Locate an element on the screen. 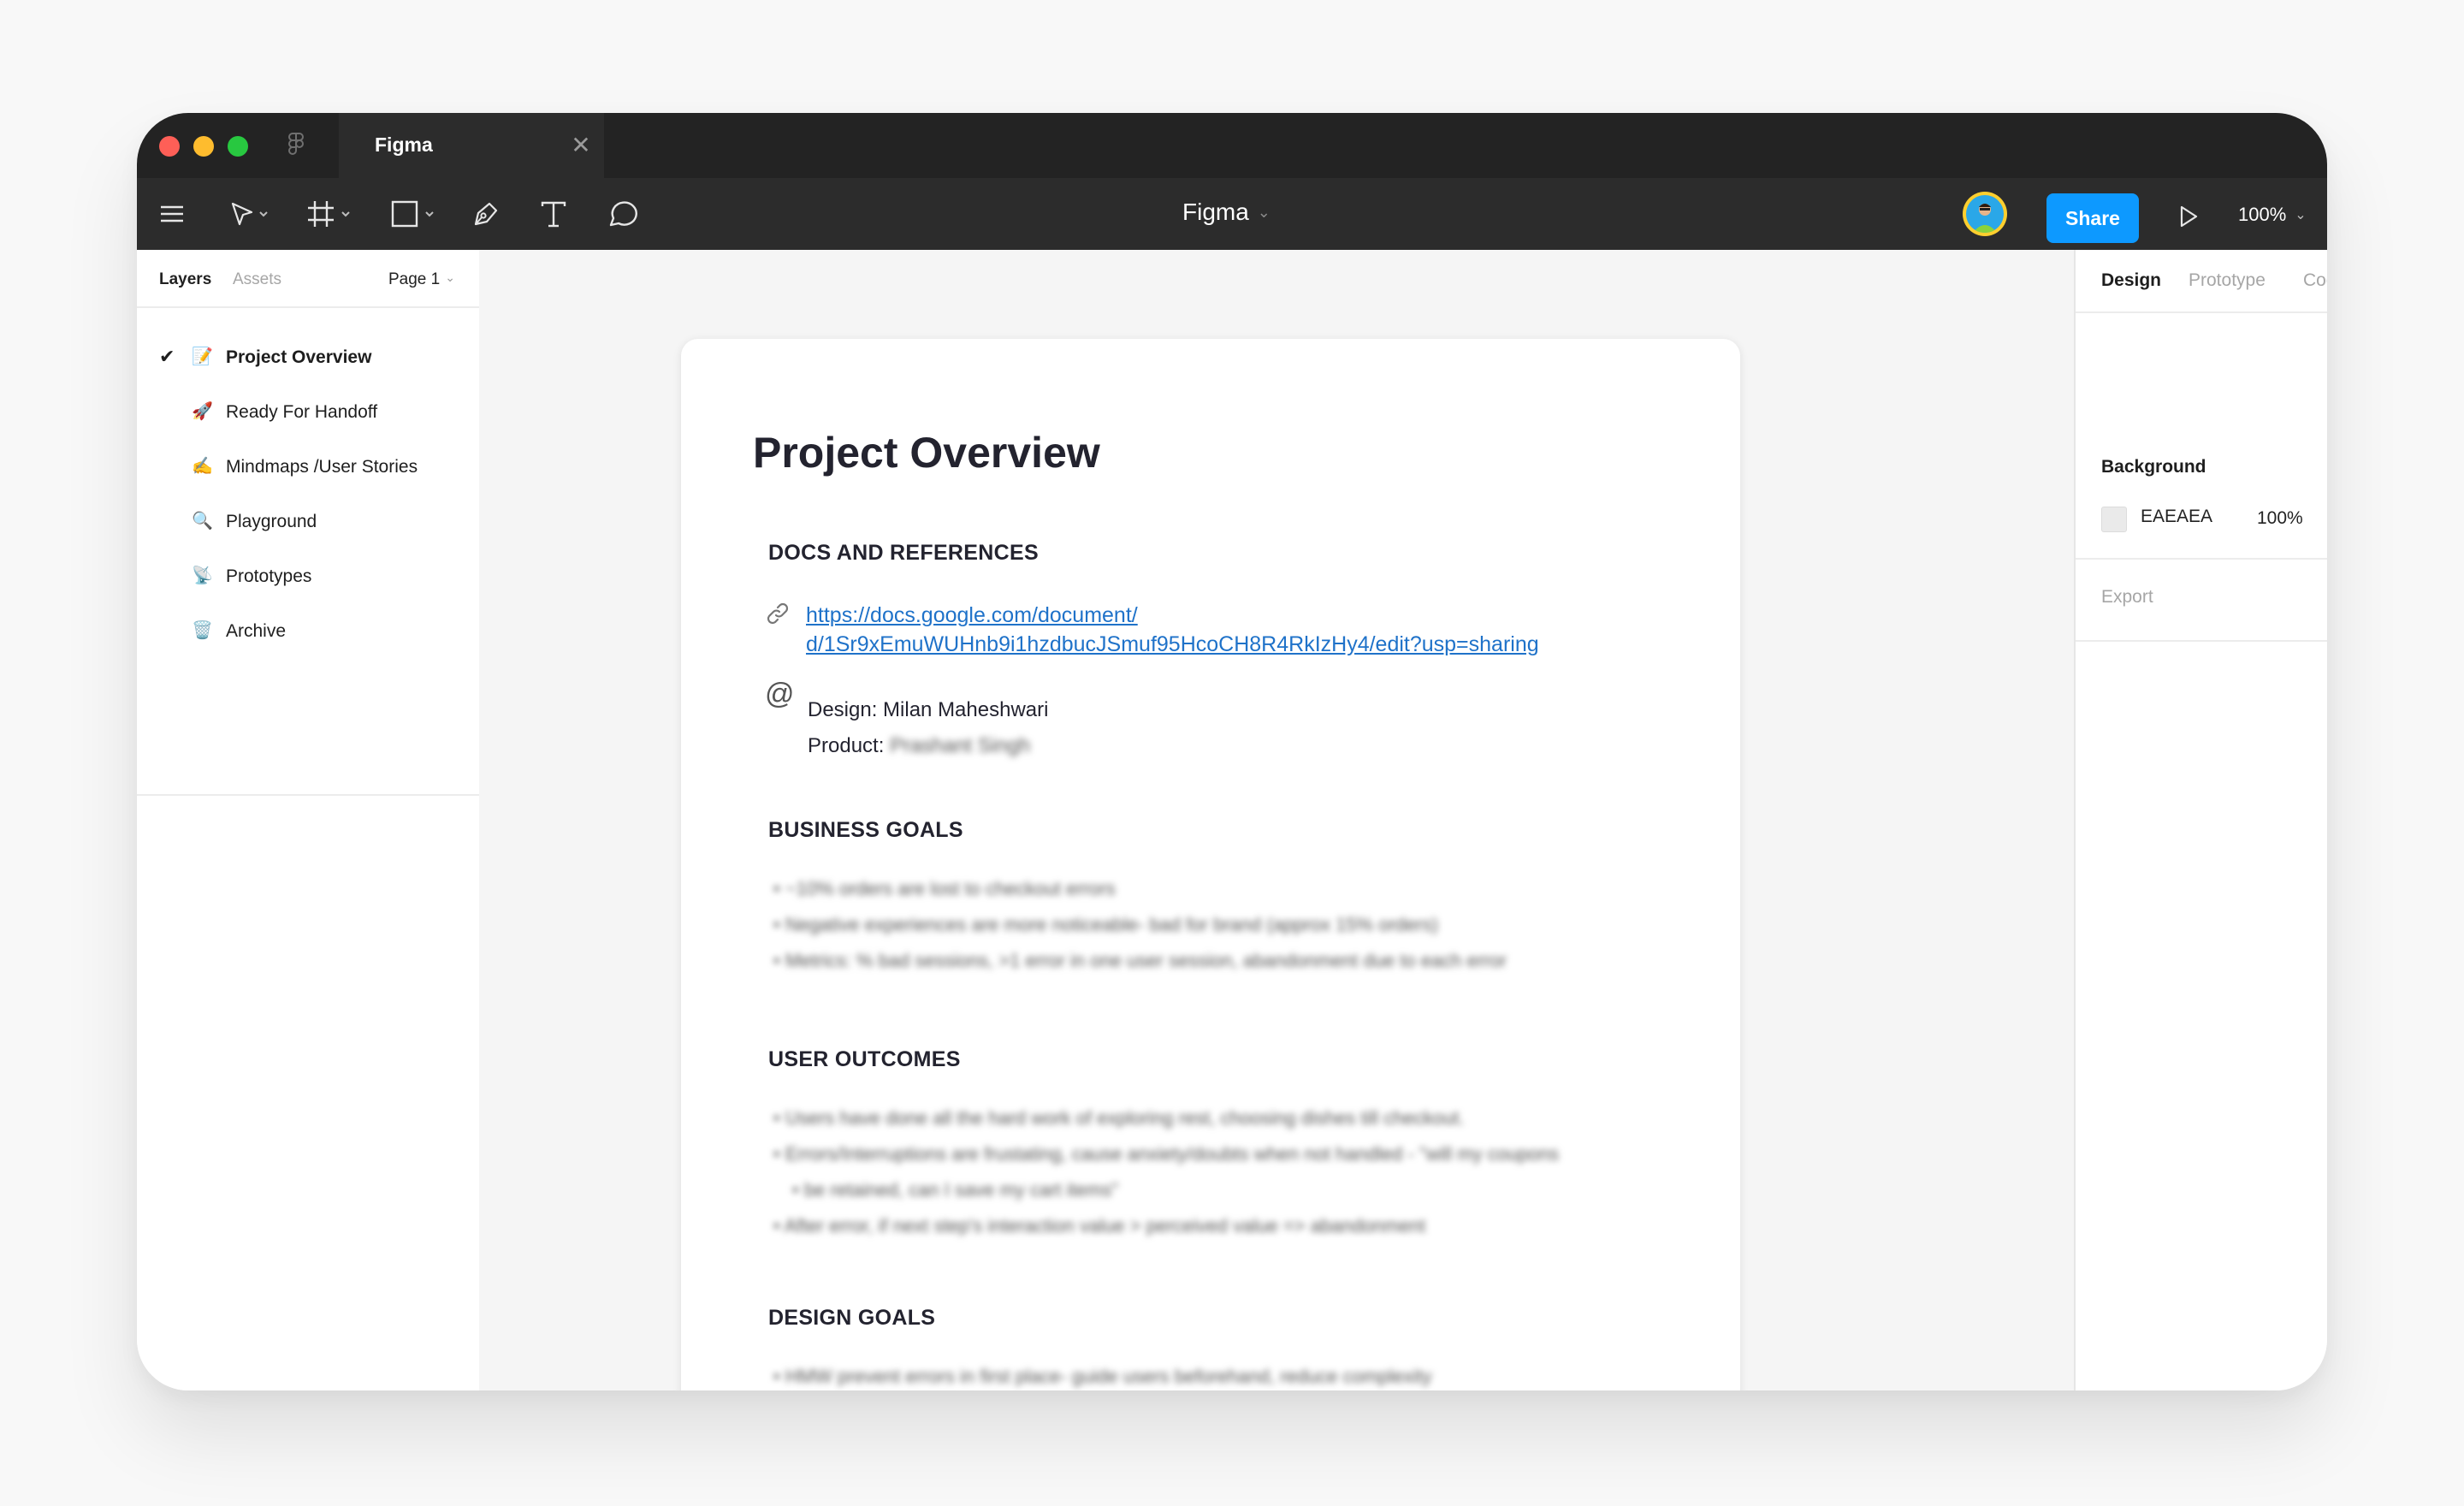  tab-design: Design is located at coordinates (2131, 281).